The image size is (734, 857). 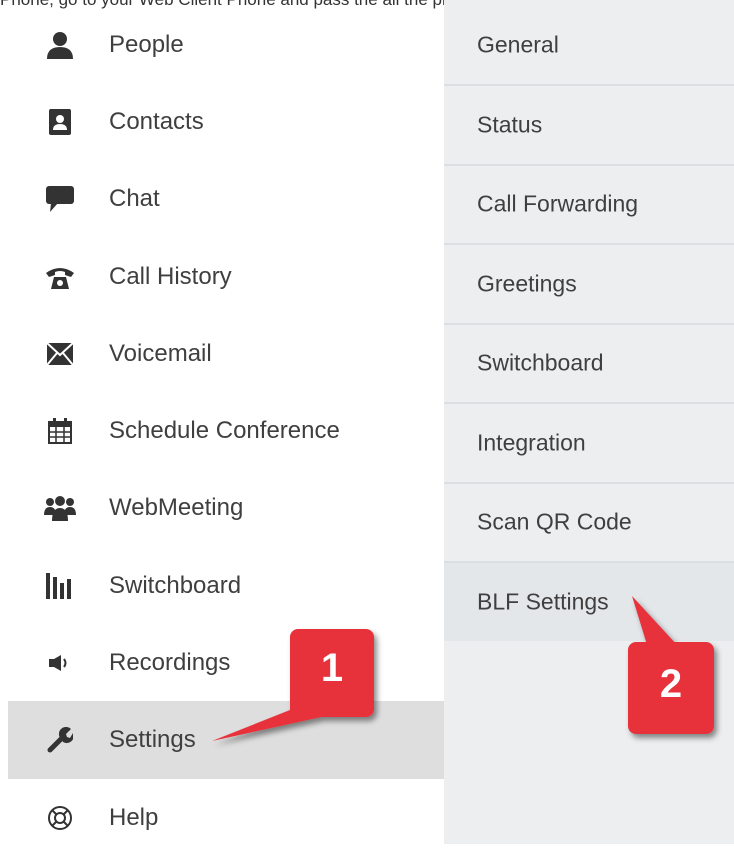 I want to click on nav-item-label: Help, so click(x=134, y=817).